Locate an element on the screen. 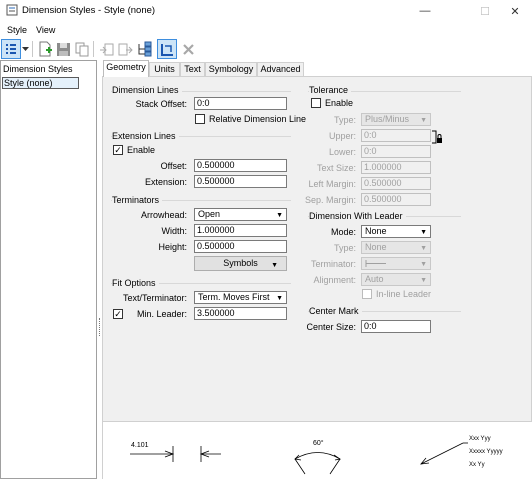  symbols-button-label: Symbols is located at coordinates (240, 263).